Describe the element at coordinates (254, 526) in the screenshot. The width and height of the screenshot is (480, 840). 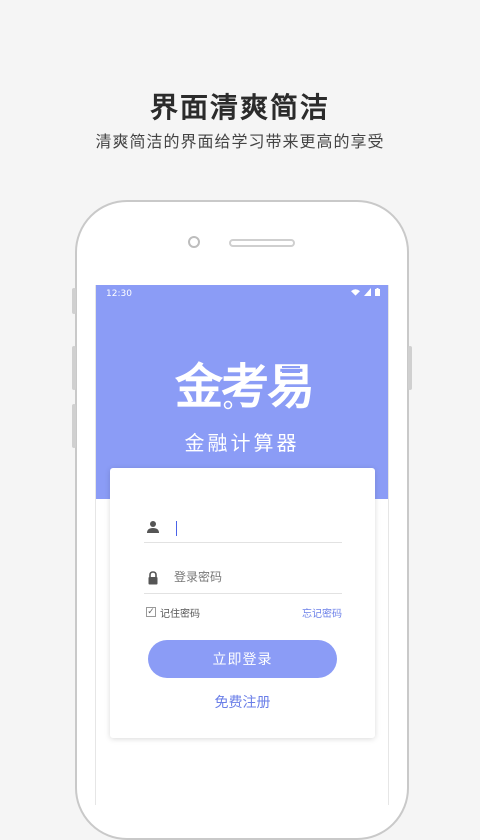
I see `username-input` at that location.